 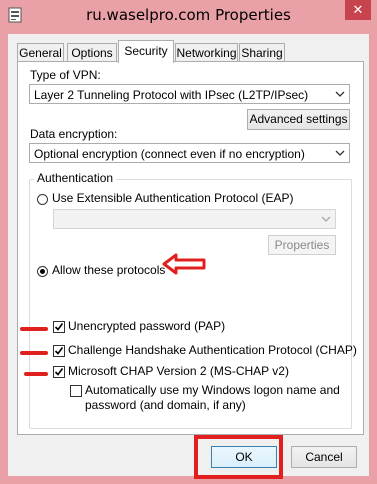 I want to click on title-bar: ru.waselpro.com Properties ✕, so click(x=188, y=17).